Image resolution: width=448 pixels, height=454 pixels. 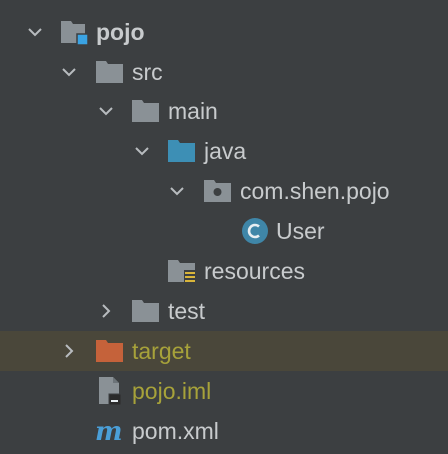 I want to click on tree-item-label: target, so click(x=161, y=351).